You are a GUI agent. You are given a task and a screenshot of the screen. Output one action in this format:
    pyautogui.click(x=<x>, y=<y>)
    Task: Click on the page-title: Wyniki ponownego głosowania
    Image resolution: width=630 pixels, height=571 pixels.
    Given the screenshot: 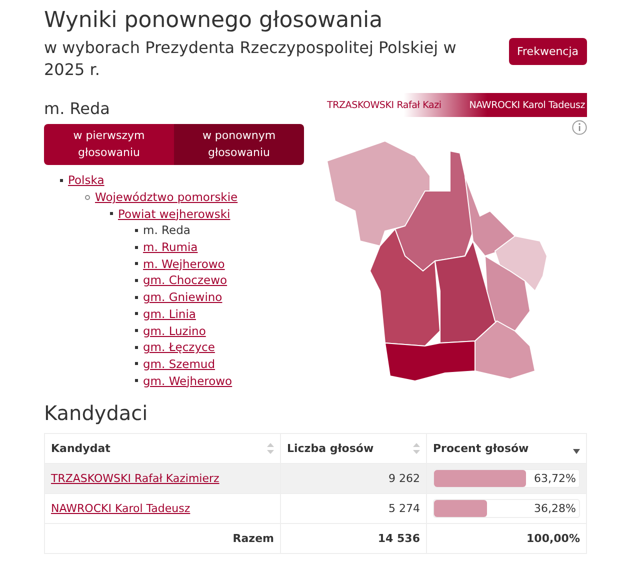 What is the action you would take?
    pyautogui.click(x=214, y=20)
    